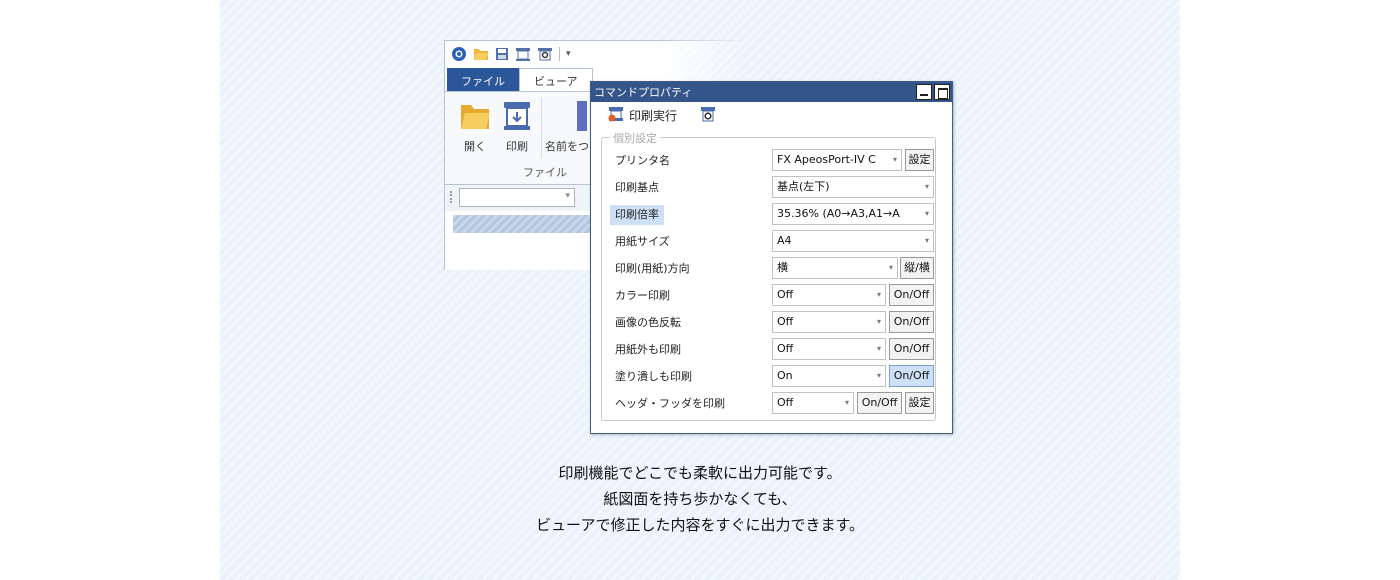 Image resolution: width=1400 pixels, height=580 pixels. Describe the element at coordinates (911, 295) in the screenshot. I see `color-print-toggle-button: On/Off` at that location.